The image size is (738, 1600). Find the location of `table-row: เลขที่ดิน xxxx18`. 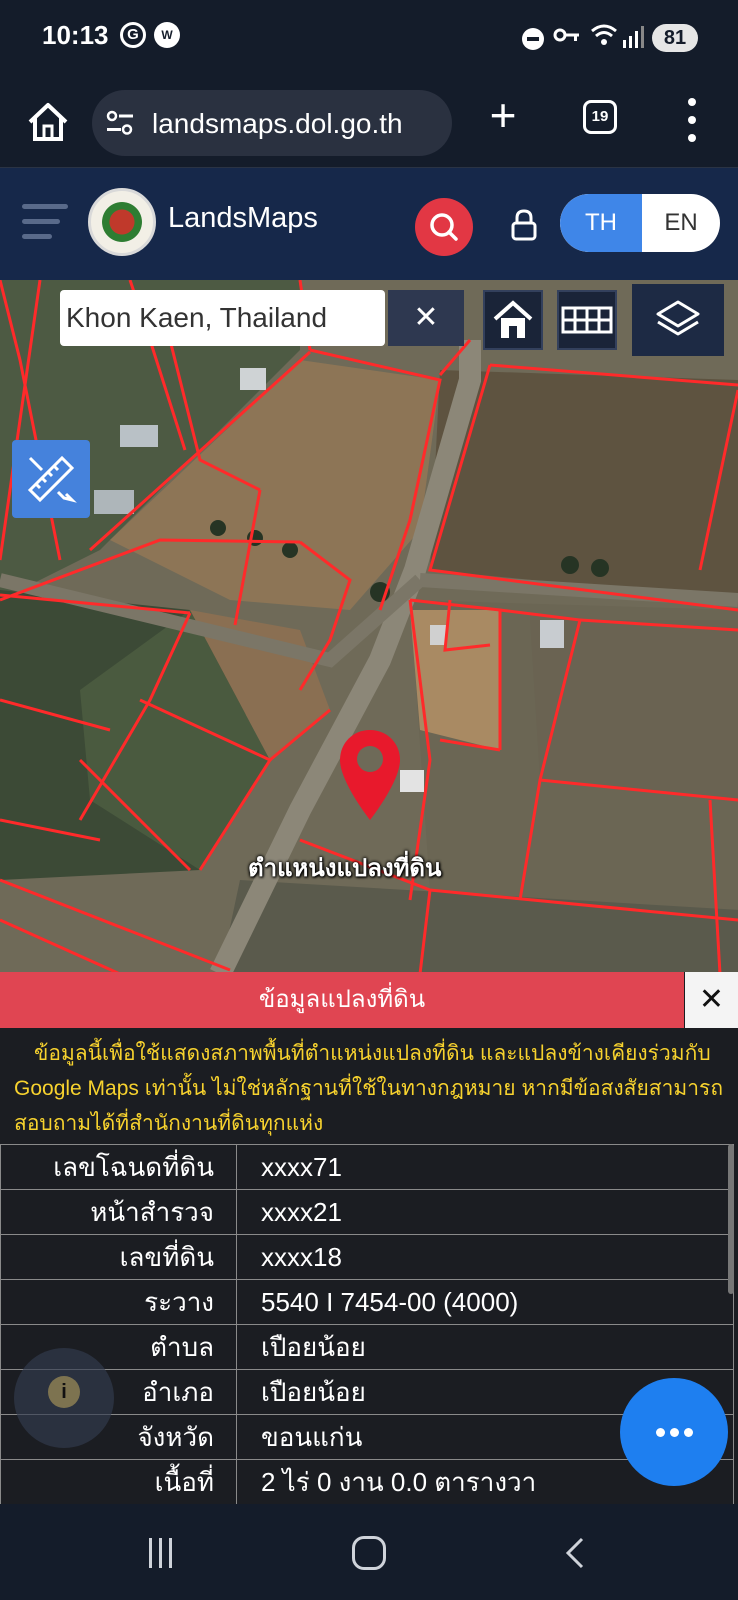

table-row: เลขที่ดิน xxxx18 is located at coordinates (367, 1257).